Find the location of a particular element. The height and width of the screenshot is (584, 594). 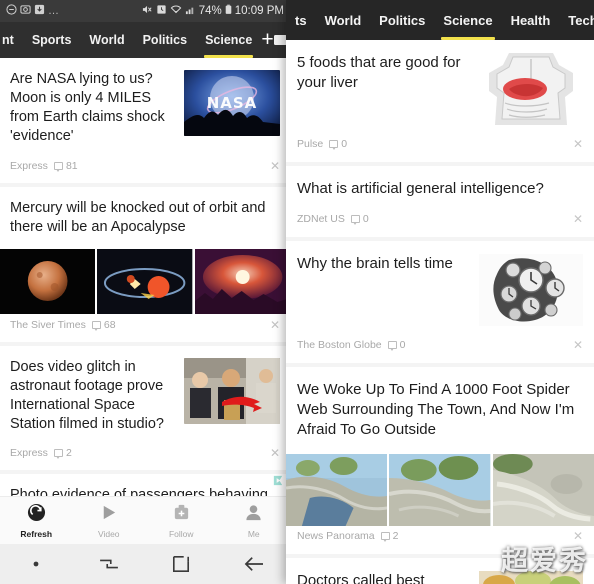

adchoices-icon is located at coordinates (278, 480).